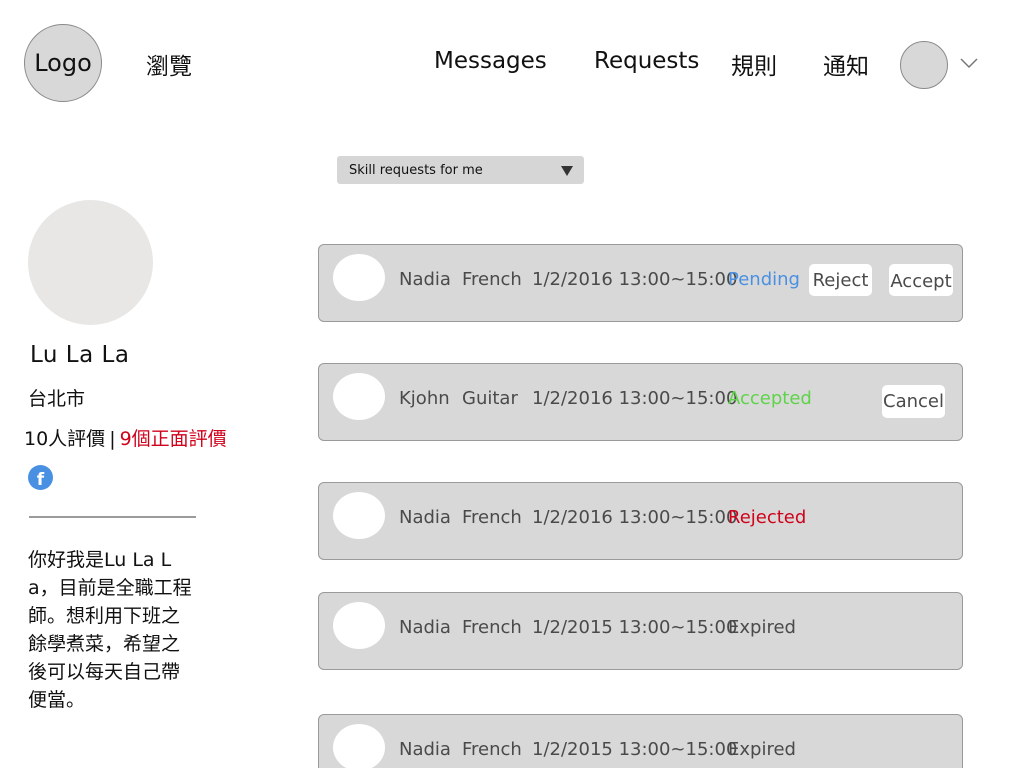 The width and height of the screenshot is (1024, 768). I want to click on request-status: Rejected, so click(767, 517).